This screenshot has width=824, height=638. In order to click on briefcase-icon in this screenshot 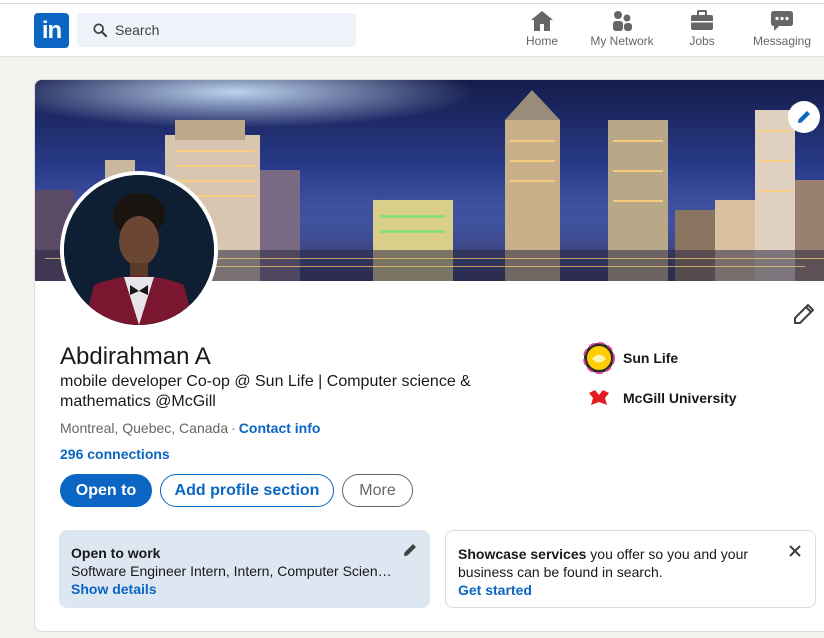, I will do `click(702, 20)`.